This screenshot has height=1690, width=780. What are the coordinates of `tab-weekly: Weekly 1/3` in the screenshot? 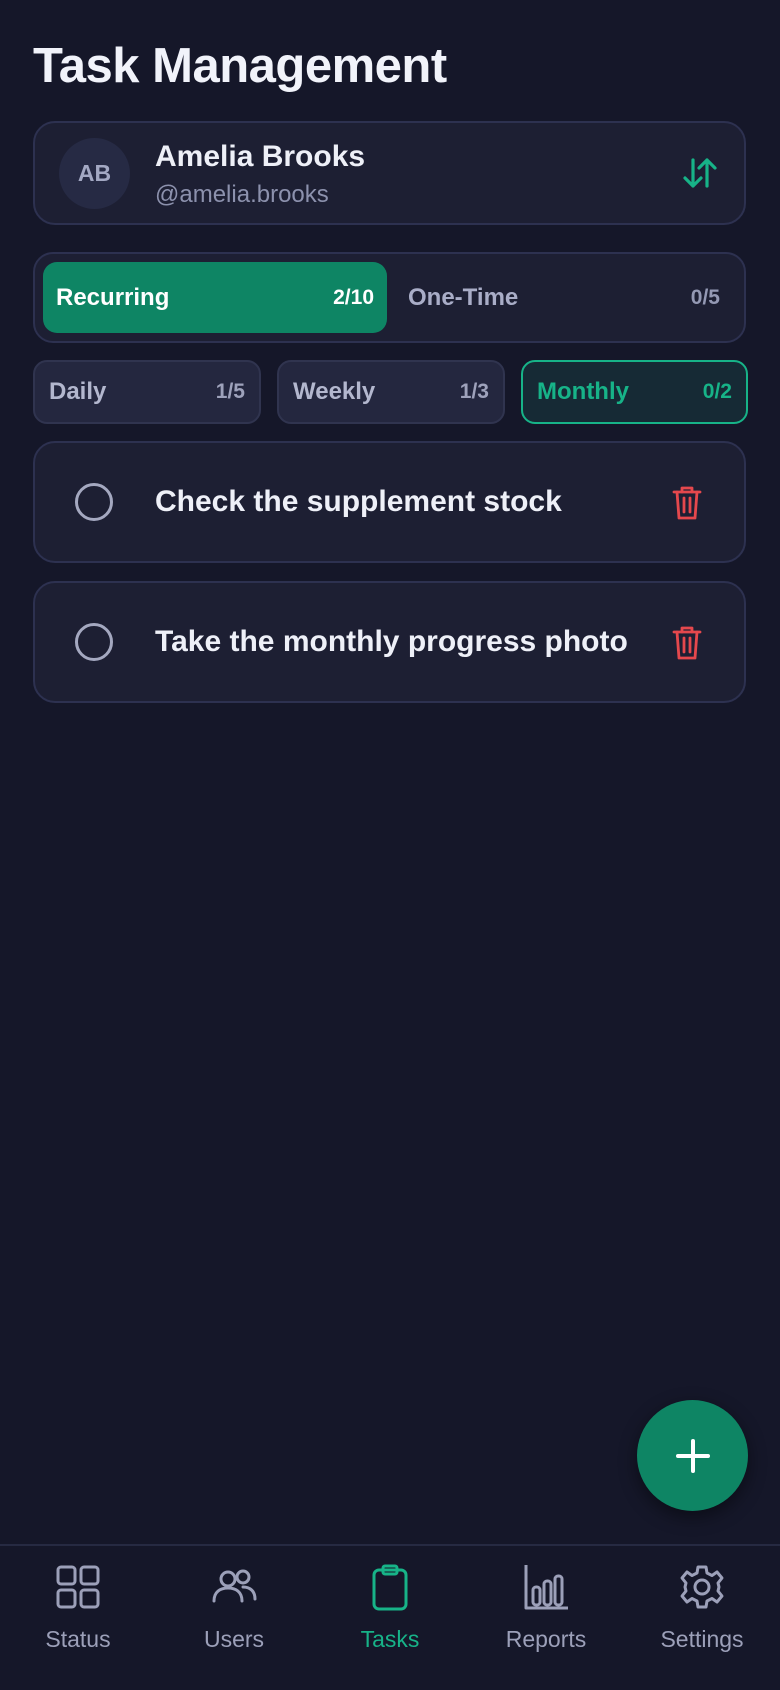 It's located at (391, 392).